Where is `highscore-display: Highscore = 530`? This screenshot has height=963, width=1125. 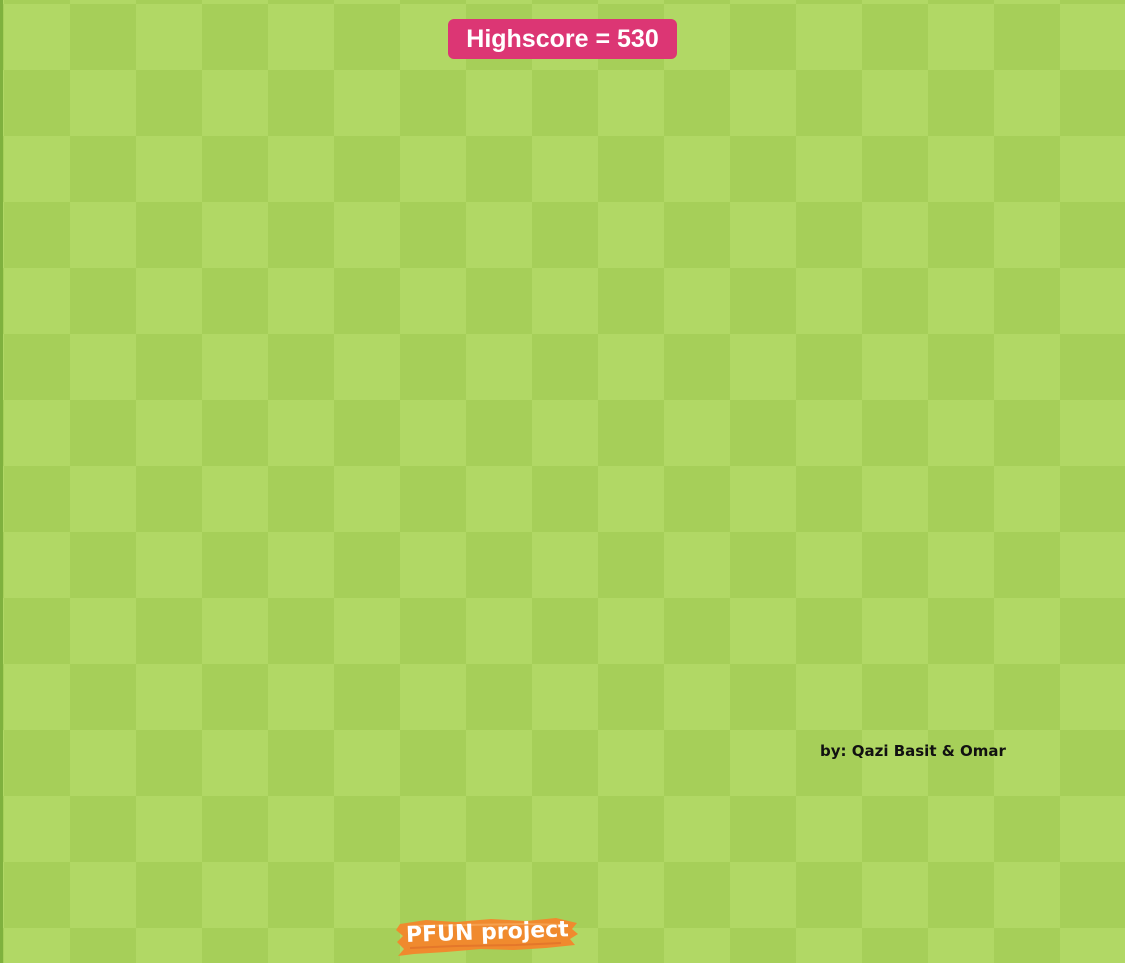 highscore-display: Highscore = 530 is located at coordinates (562, 39).